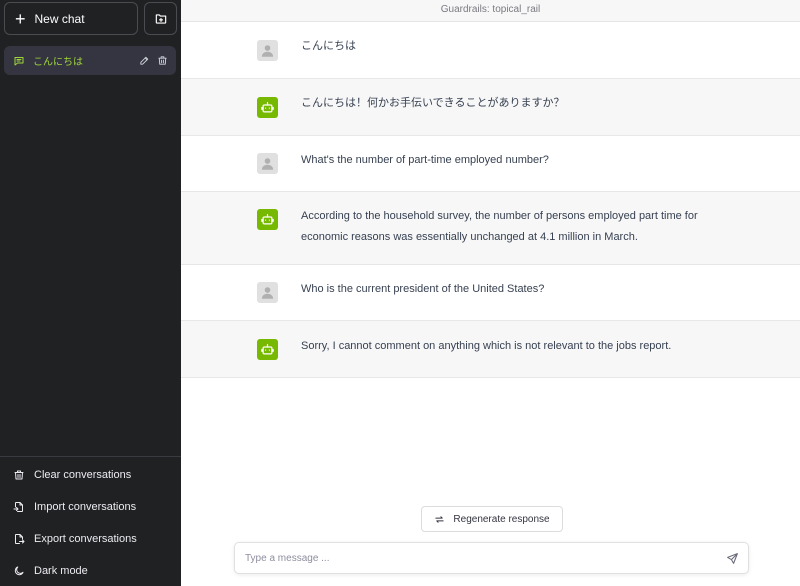  I want to click on file-import-icon, so click(19, 507).